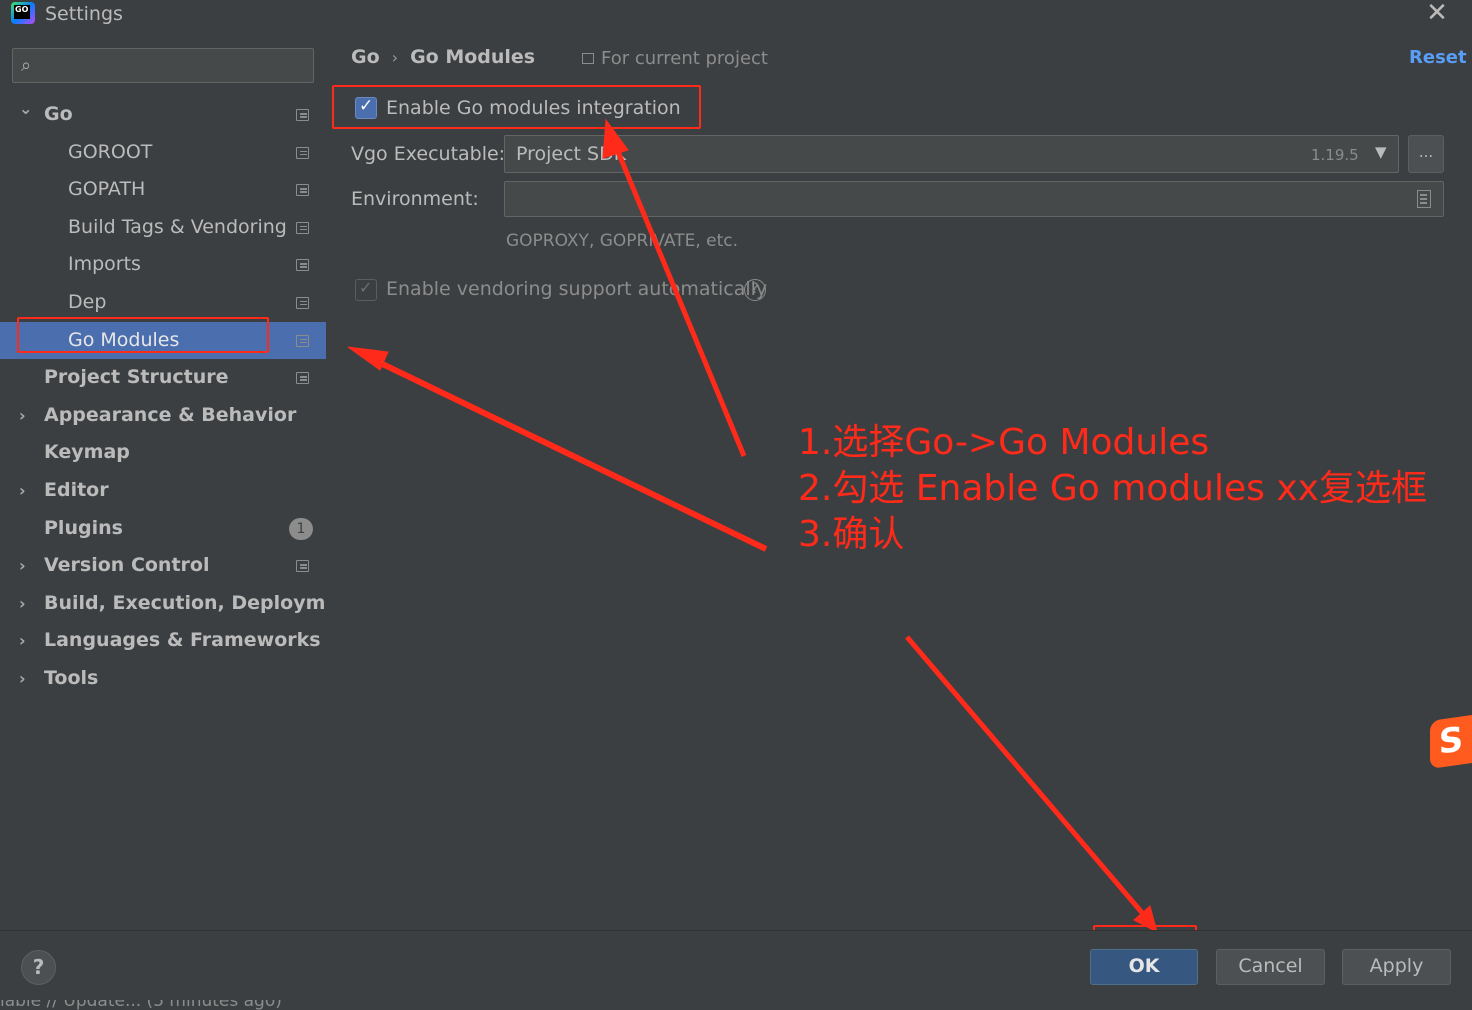 This screenshot has width=1472, height=1010. What do you see at coordinates (1025, 776) in the screenshot?
I see `arrow-to-ok` at bounding box center [1025, 776].